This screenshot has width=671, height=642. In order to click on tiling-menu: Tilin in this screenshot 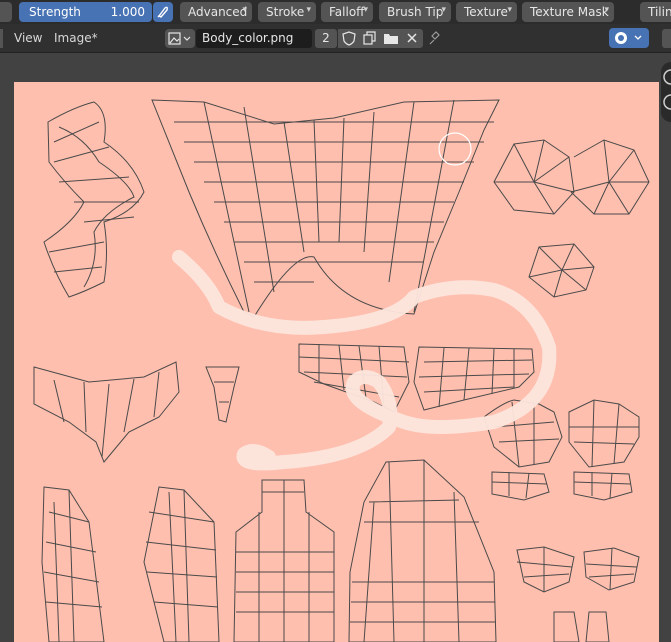, I will do `click(655, 12)`.